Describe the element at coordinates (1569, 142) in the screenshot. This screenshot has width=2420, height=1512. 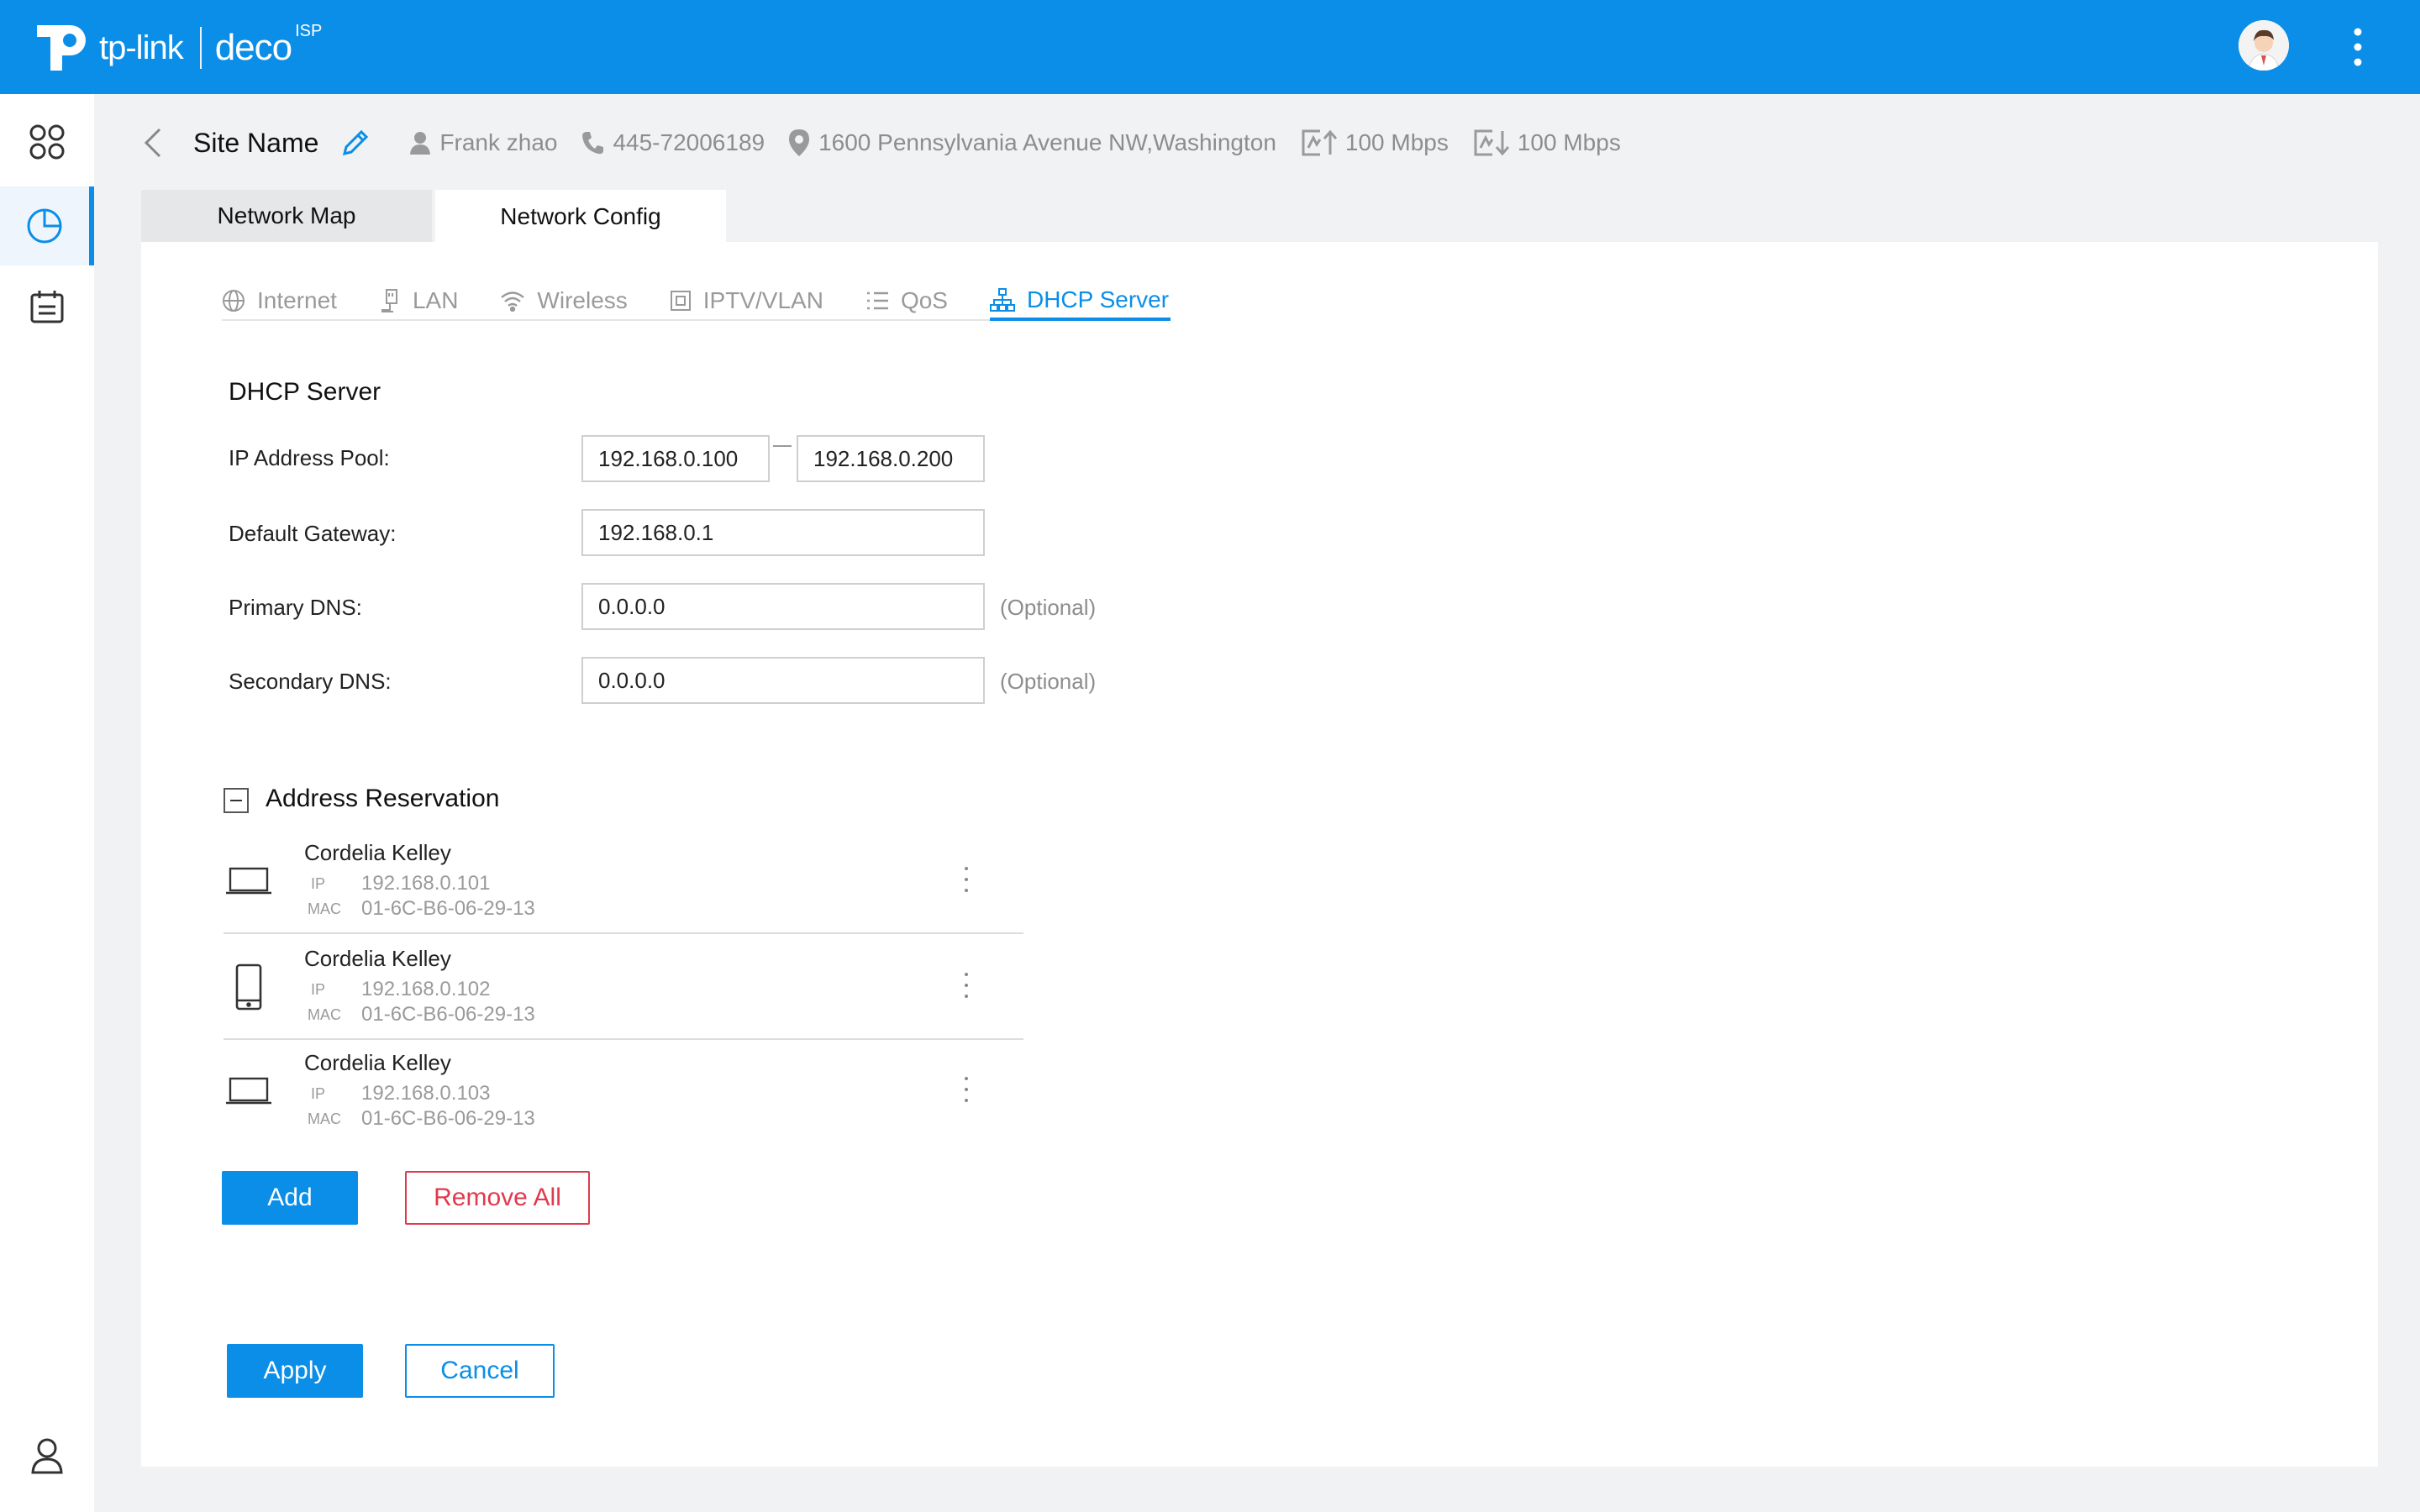
I see `download-speed-value: 100 Mbps` at that location.